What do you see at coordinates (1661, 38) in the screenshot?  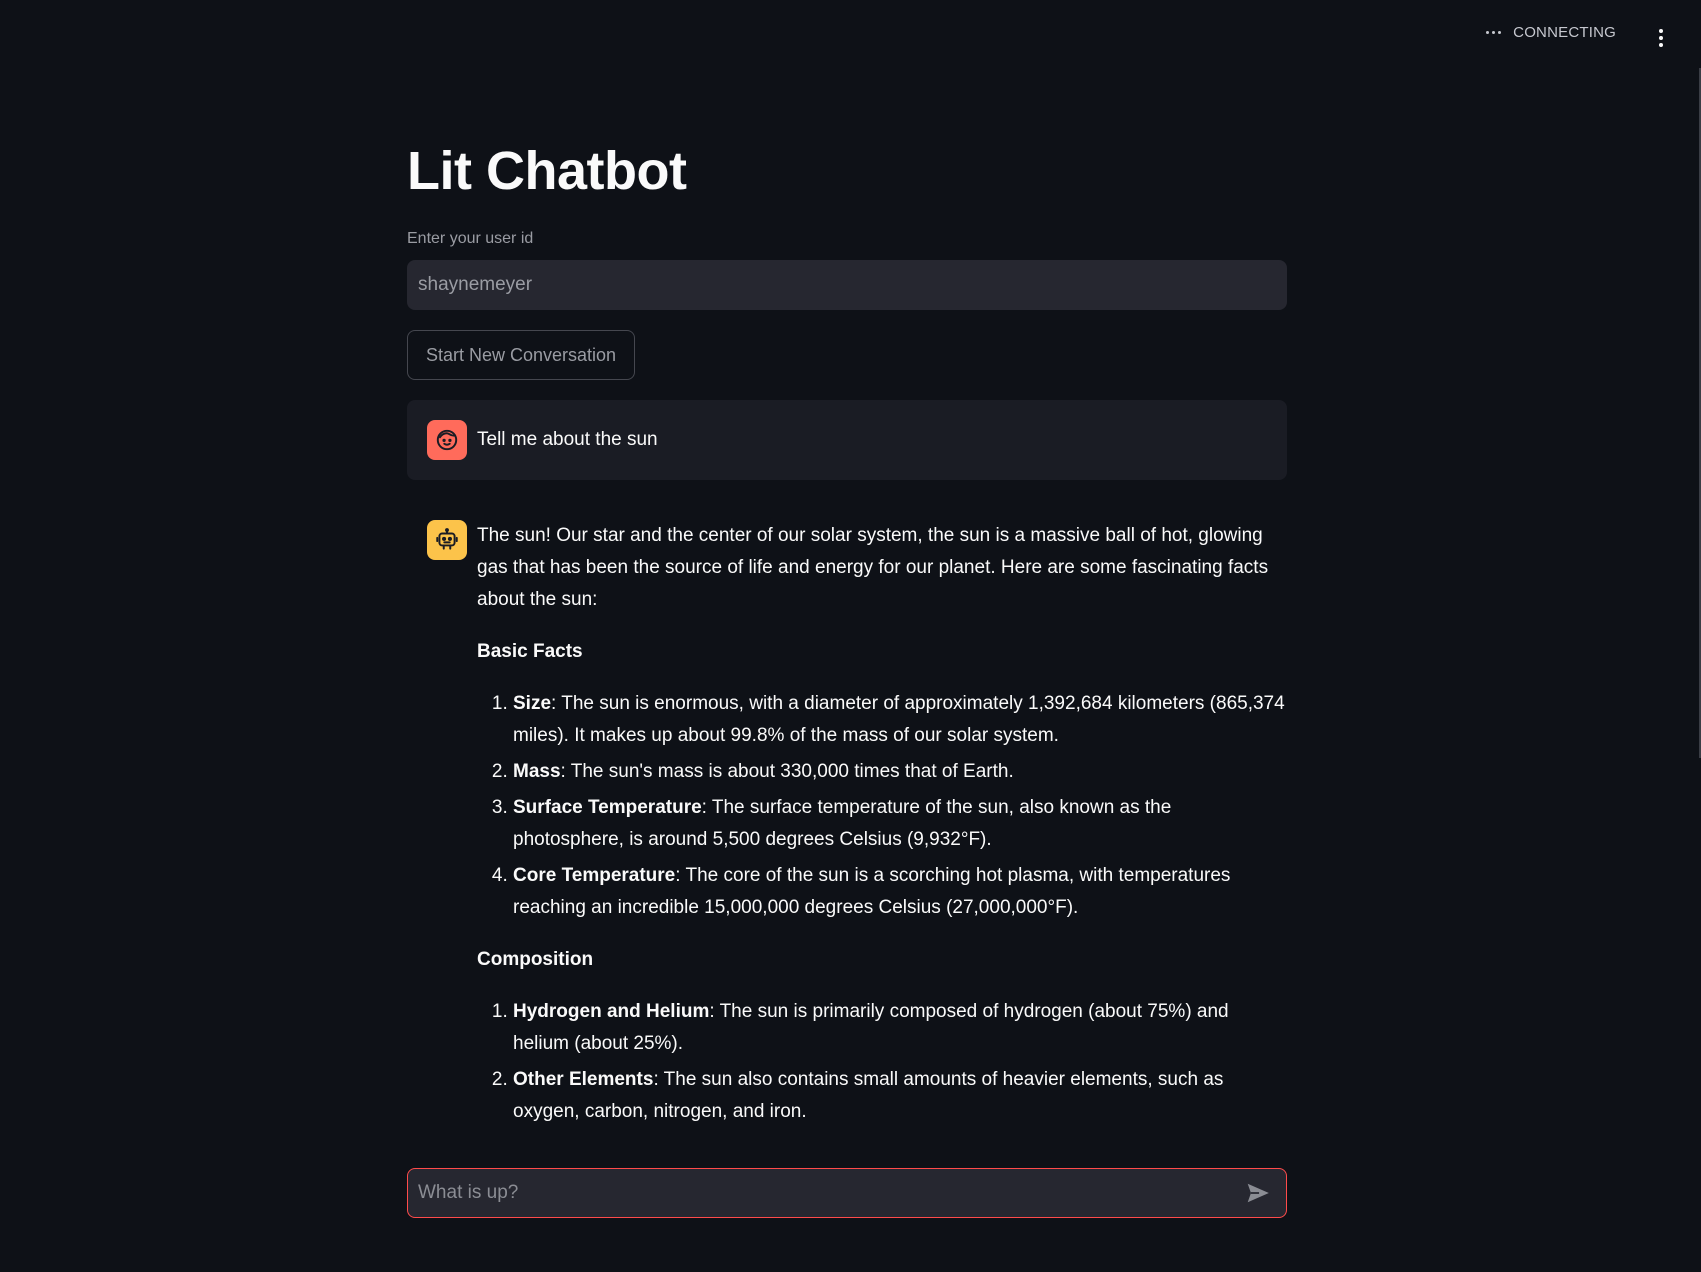 I see `kebab-menu-icon` at bounding box center [1661, 38].